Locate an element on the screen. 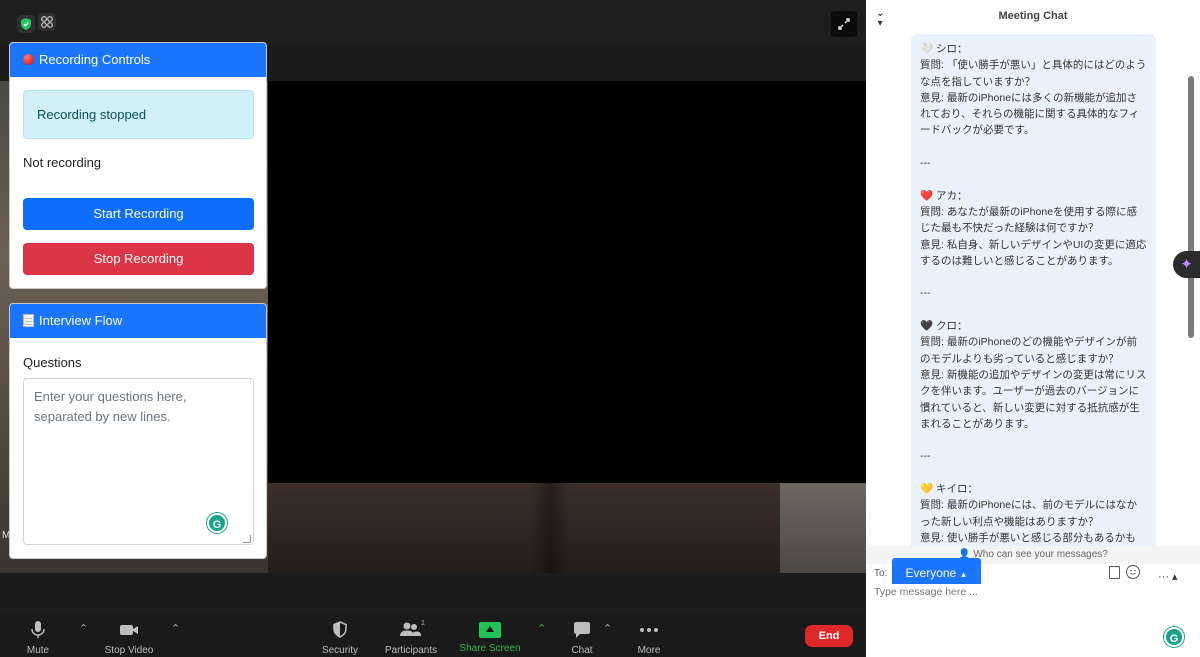  meeting-top-bar is located at coordinates (433, 23).